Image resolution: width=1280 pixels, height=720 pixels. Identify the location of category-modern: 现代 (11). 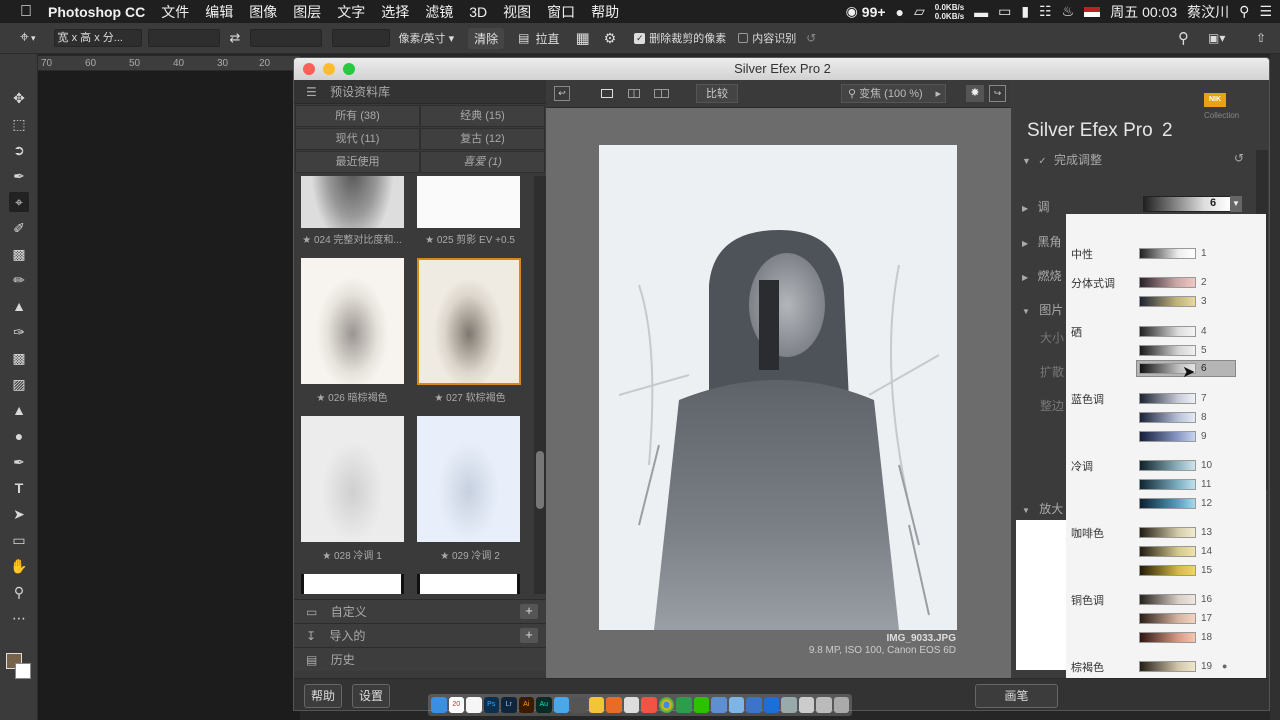
(357, 139).